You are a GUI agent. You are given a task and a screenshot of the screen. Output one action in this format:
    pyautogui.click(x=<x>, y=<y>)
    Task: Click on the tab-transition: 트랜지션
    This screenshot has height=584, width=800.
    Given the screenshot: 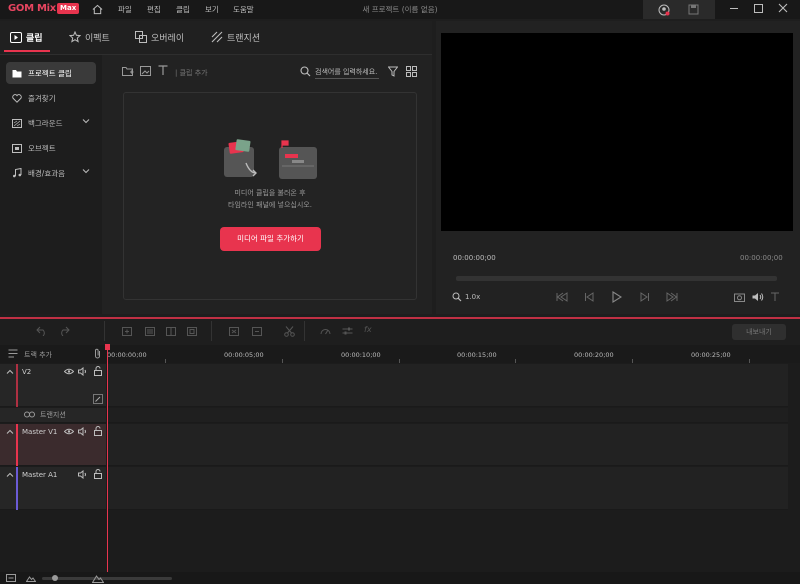 What is the action you would take?
    pyautogui.click(x=235, y=37)
    